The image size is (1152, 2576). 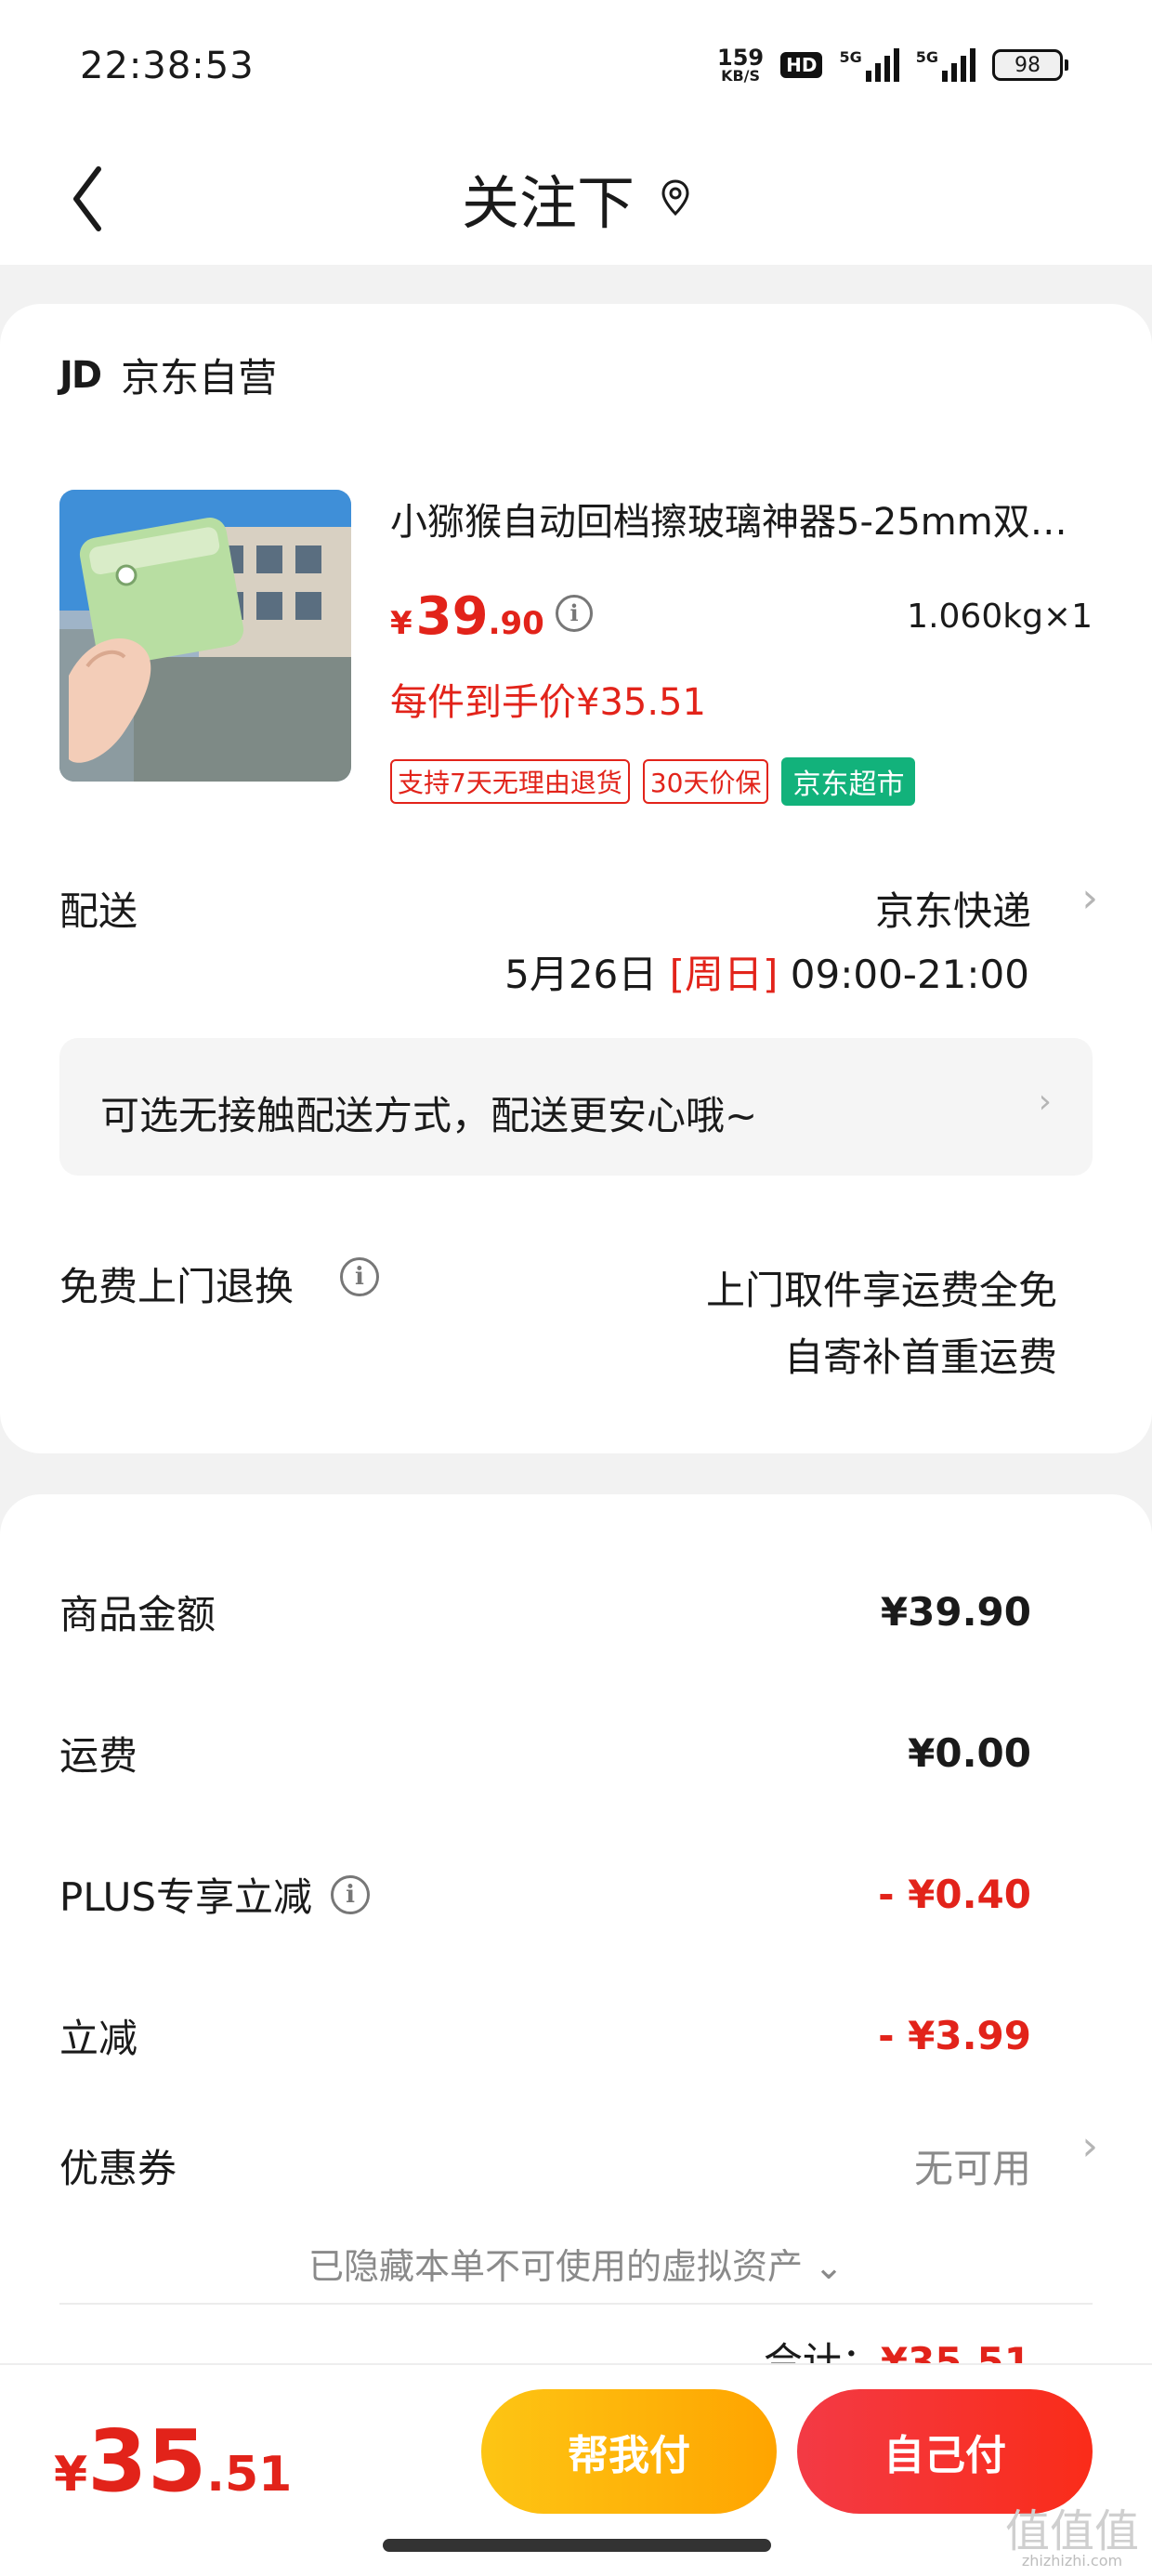 What do you see at coordinates (548, 202) in the screenshot?
I see `page-title: 关注下` at bounding box center [548, 202].